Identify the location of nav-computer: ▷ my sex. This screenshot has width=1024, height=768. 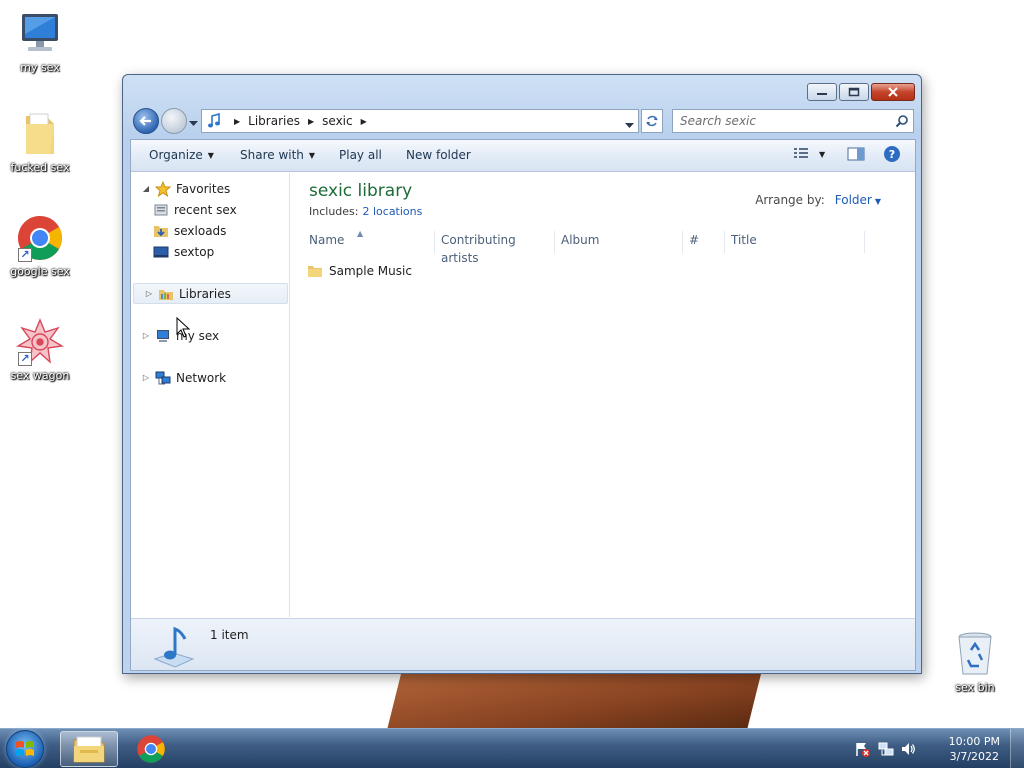
(210, 335).